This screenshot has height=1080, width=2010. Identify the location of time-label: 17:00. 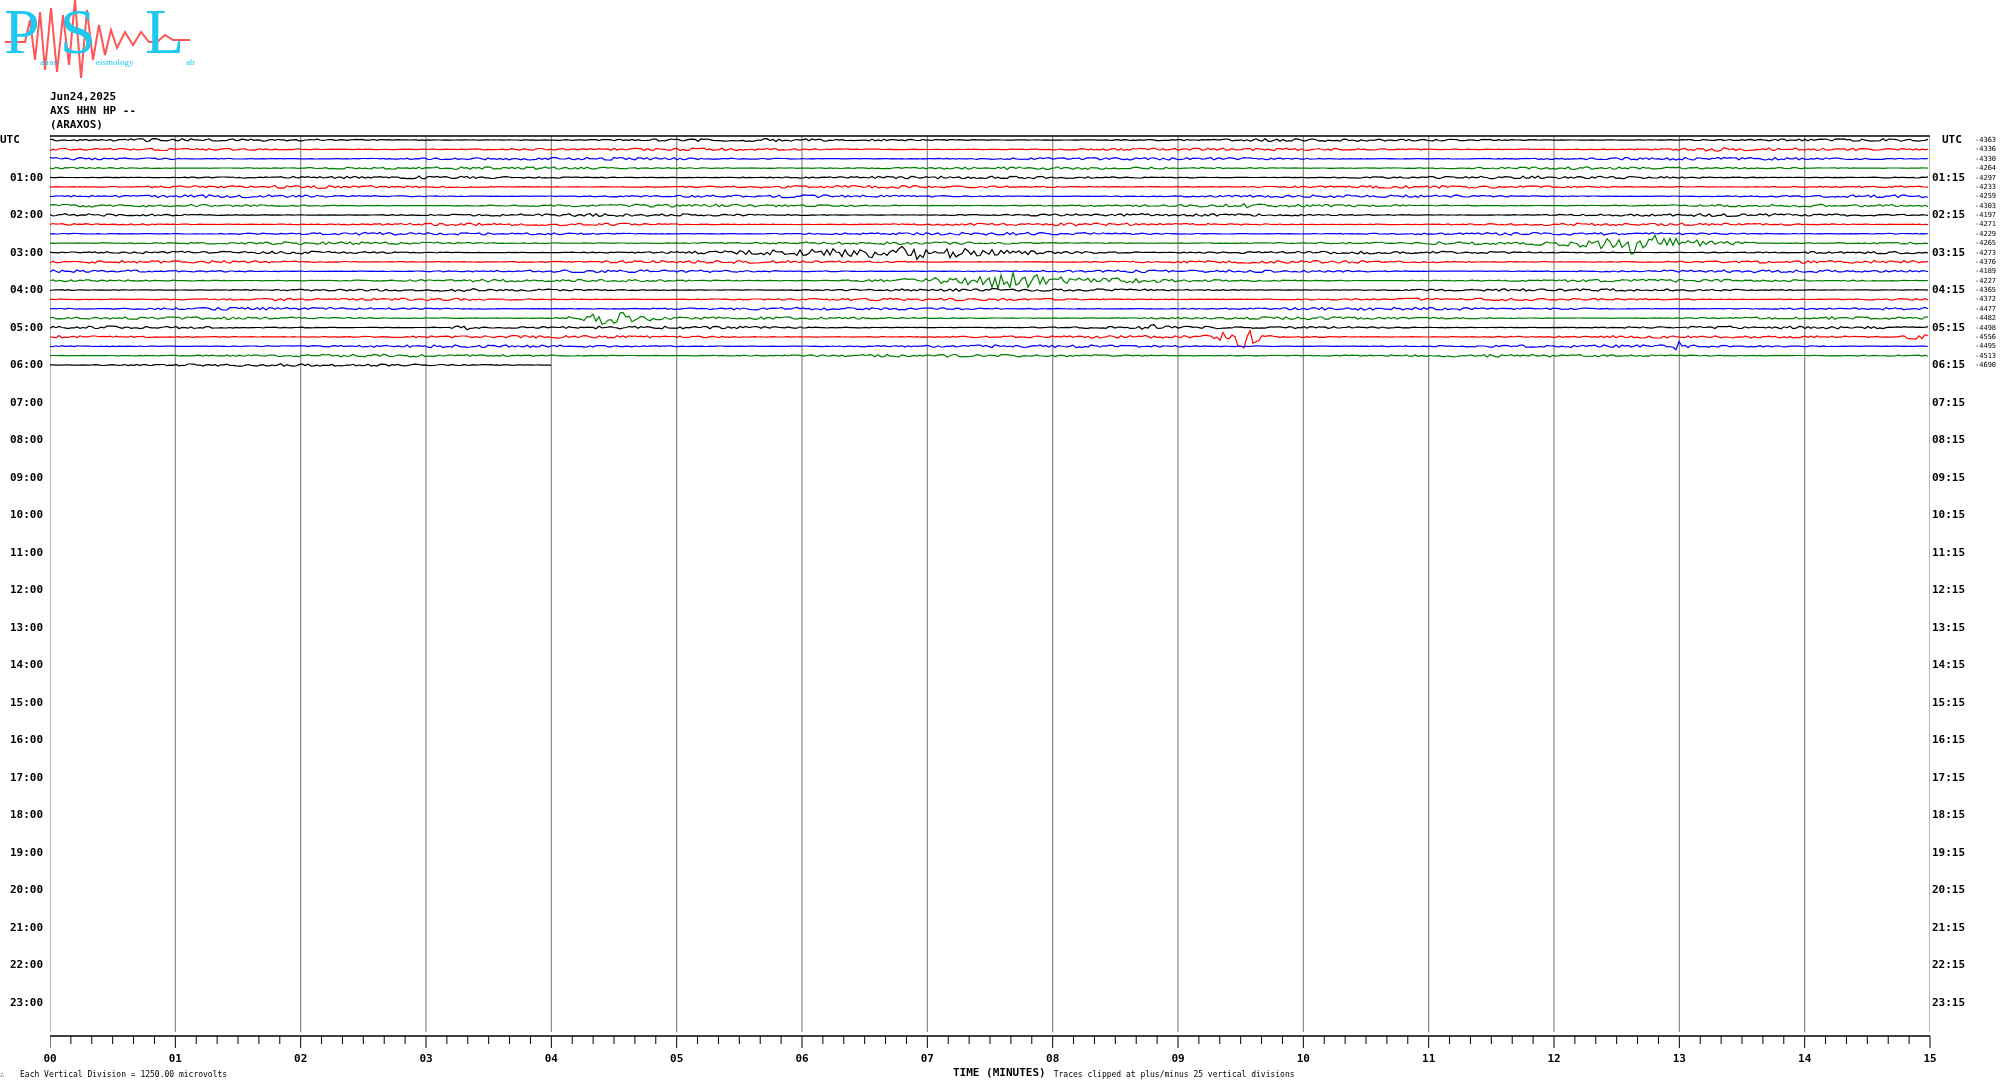
(27, 777).